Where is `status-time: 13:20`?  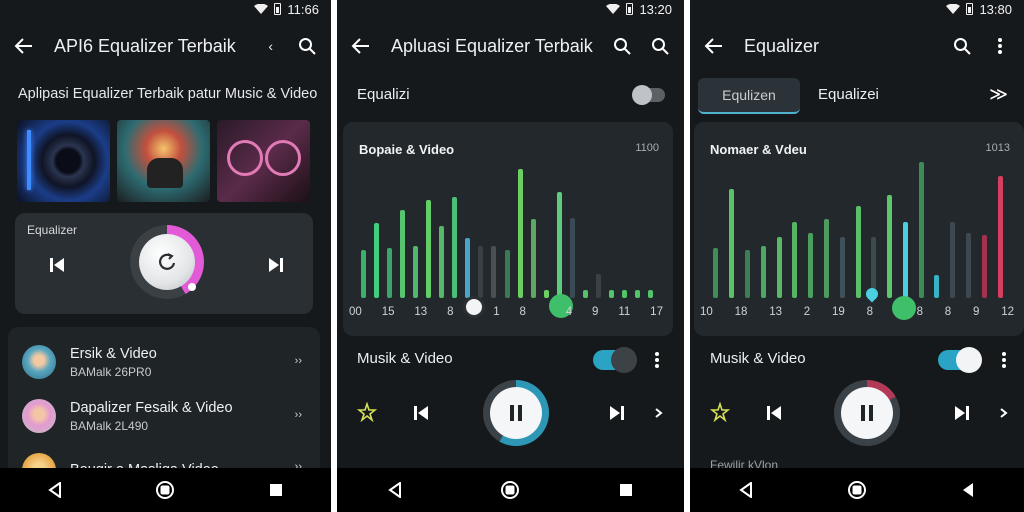
status-time: 13:20 is located at coordinates (655, 9).